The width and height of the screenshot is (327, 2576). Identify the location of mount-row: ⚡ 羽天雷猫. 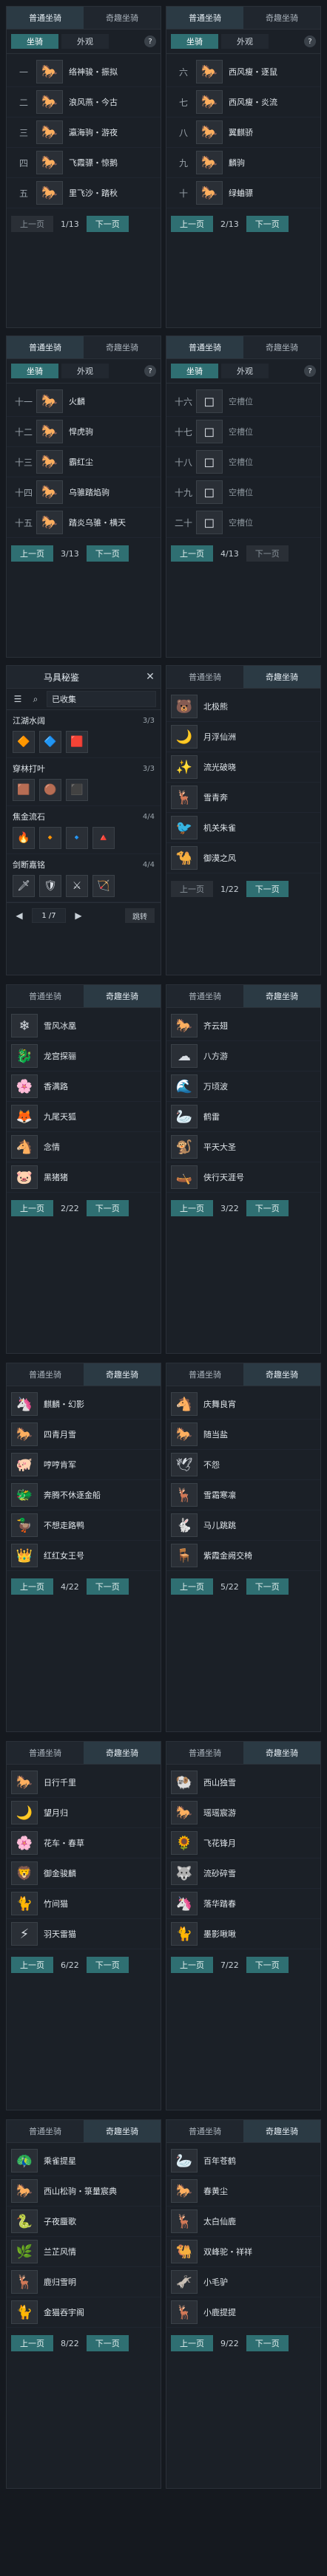
(84, 1934).